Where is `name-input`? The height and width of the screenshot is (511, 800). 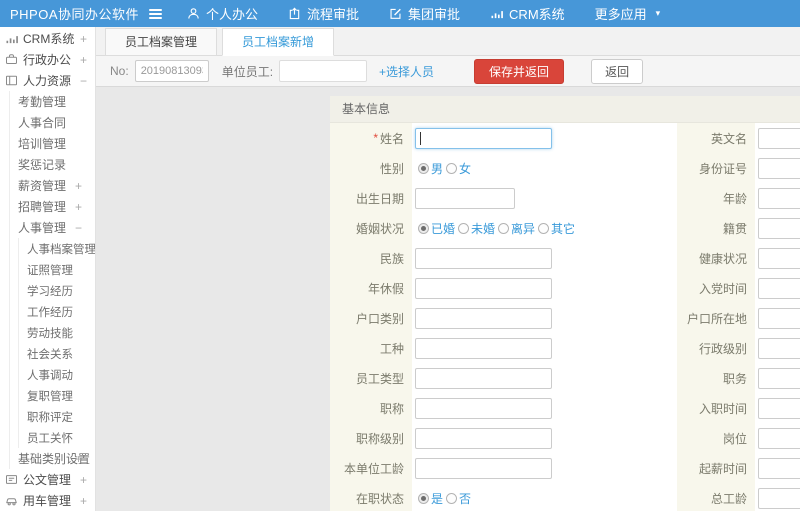 name-input is located at coordinates (483, 138).